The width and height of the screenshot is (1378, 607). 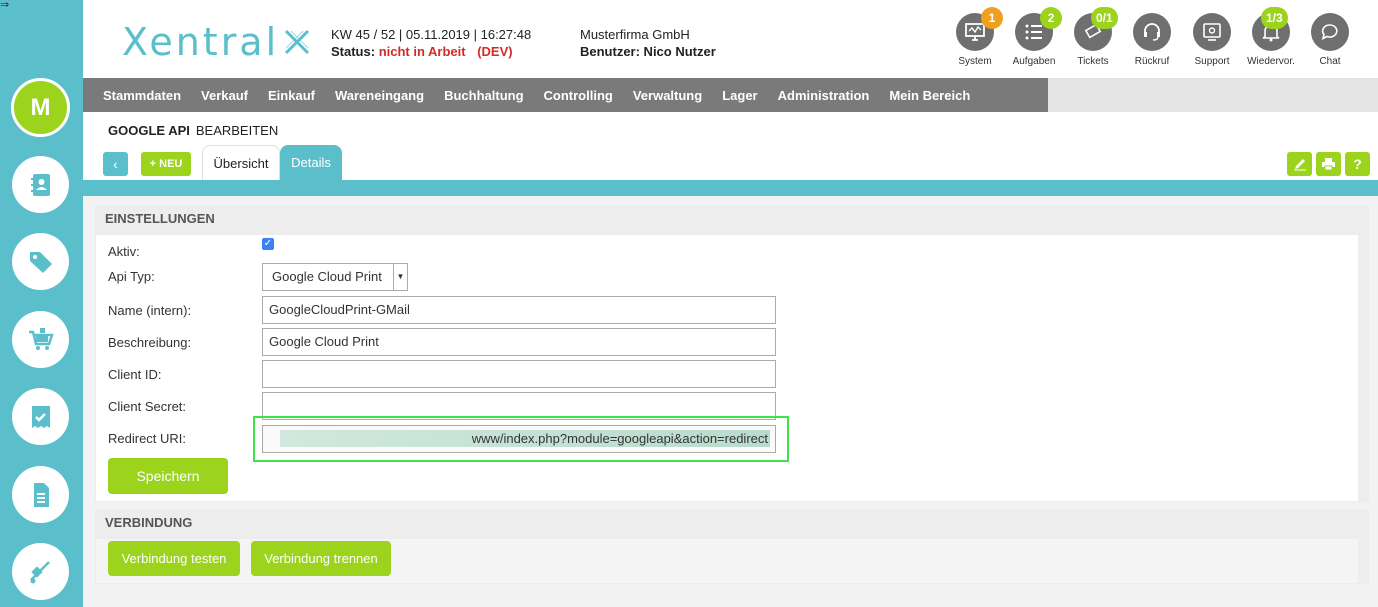 What do you see at coordinates (431, 34) in the screenshot?
I see `week-date: KW 45 / 52 | 05.11.2019 | 16:27:48` at bounding box center [431, 34].